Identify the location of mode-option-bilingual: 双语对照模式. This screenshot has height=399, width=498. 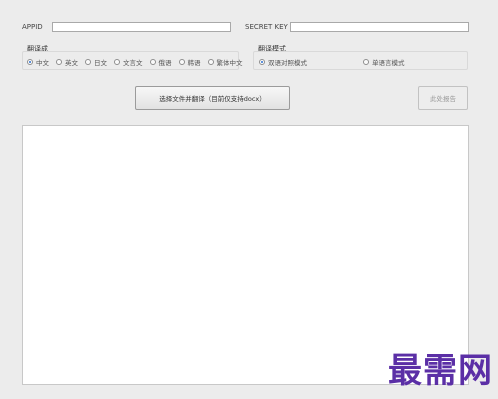
(283, 62).